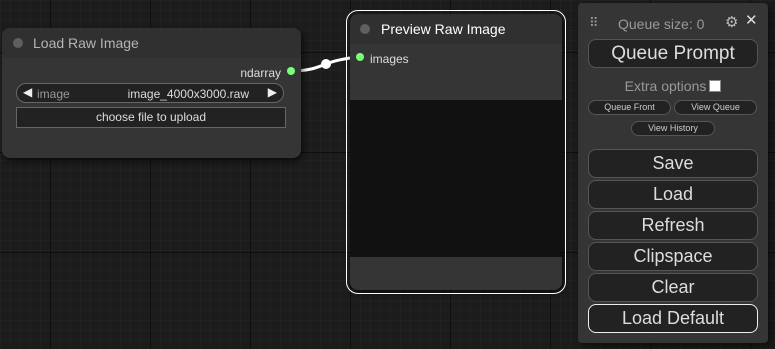  What do you see at coordinates (665, 86) in the screenshot?
I see `extra-options-label: Extra options` at bounding box center [665, 86].